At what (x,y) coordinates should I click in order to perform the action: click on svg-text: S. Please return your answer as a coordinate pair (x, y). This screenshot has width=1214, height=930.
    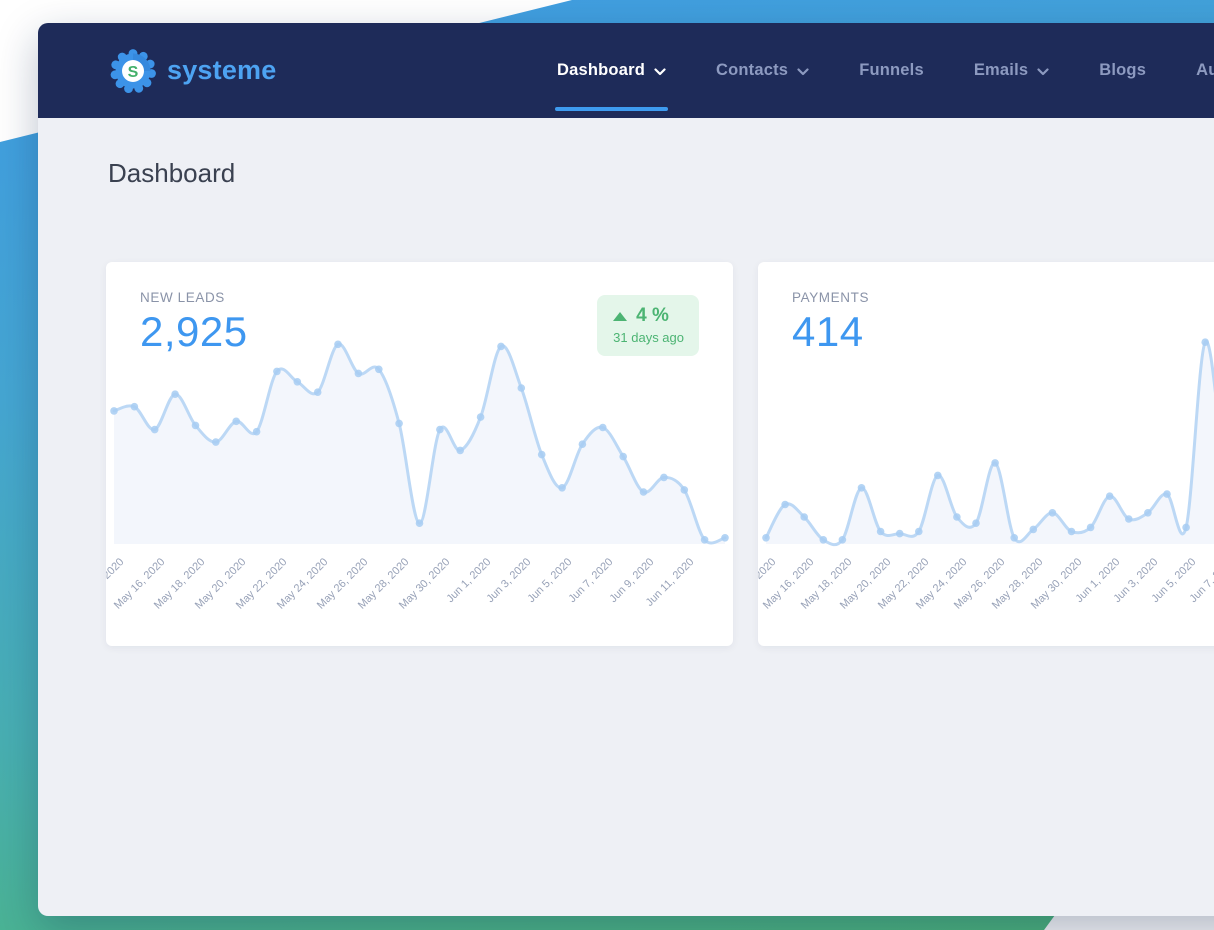
    Looking at the image, I should click on (133, 72).